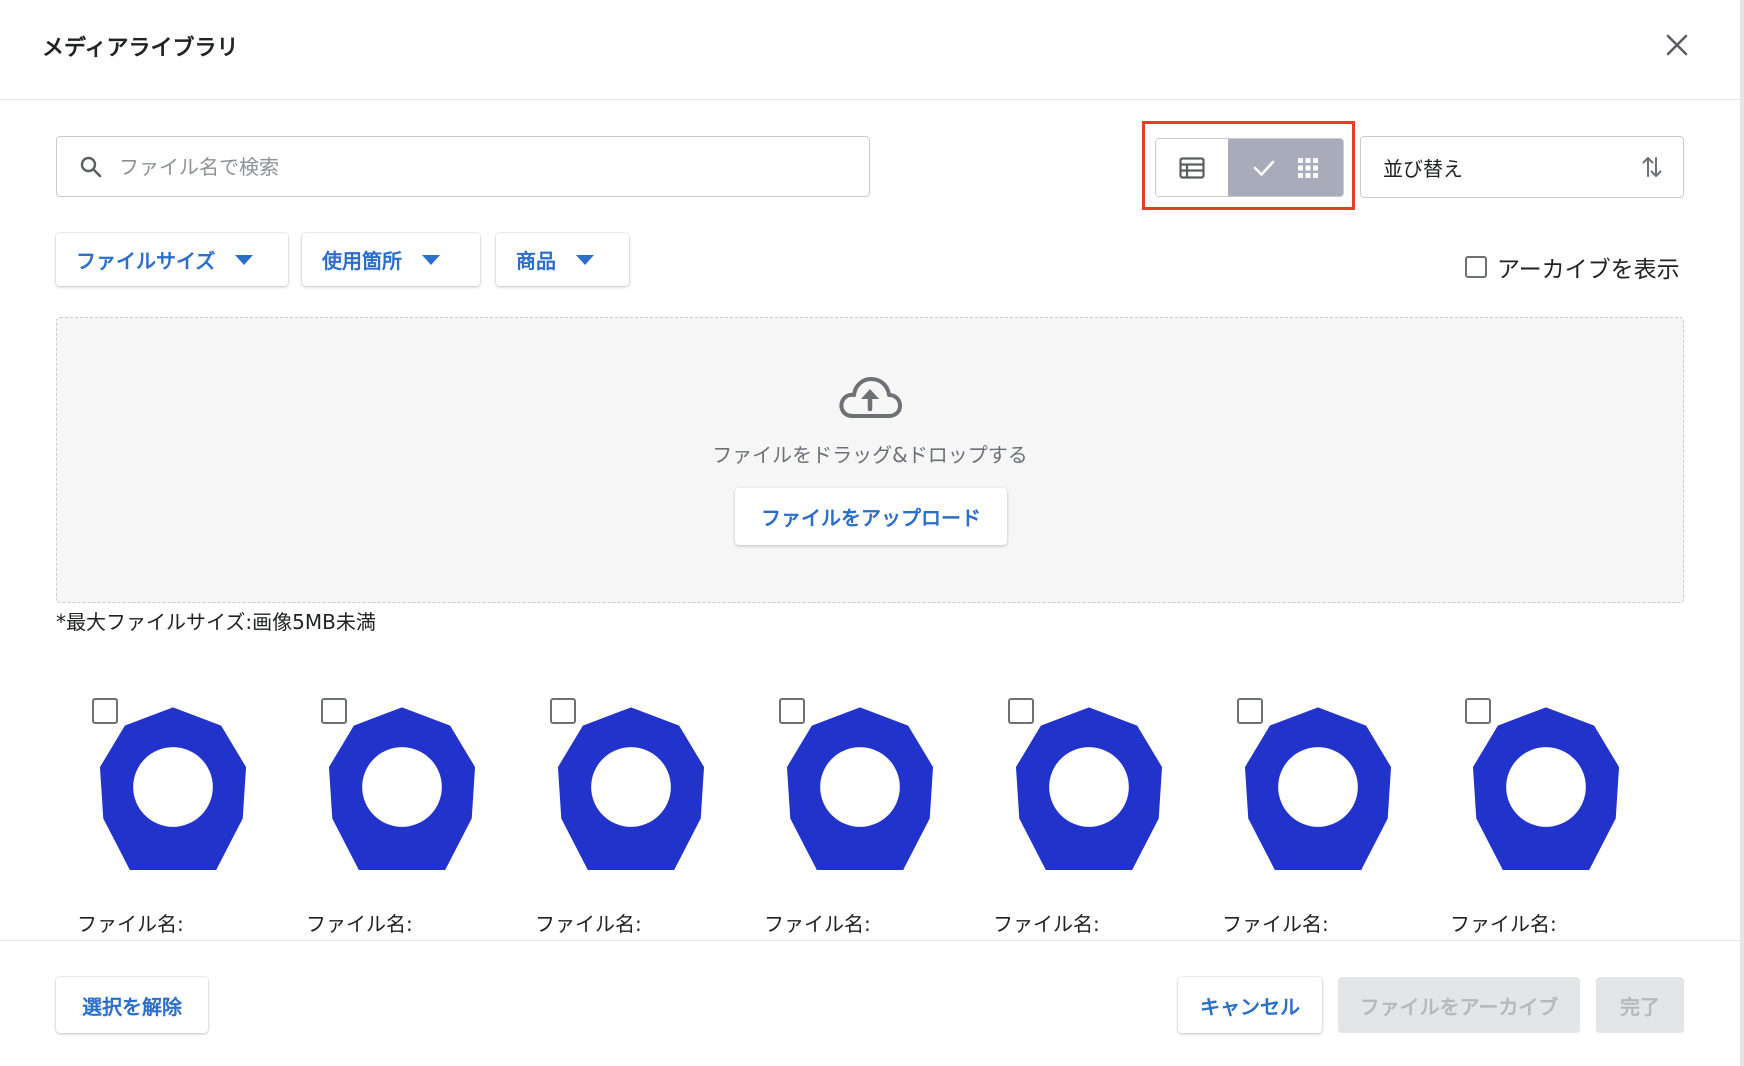  What do you see at coordinates (872, 50) in the screenshot?
I see `modal-header: メディアライブラリ` at bounding box center [872, 50].